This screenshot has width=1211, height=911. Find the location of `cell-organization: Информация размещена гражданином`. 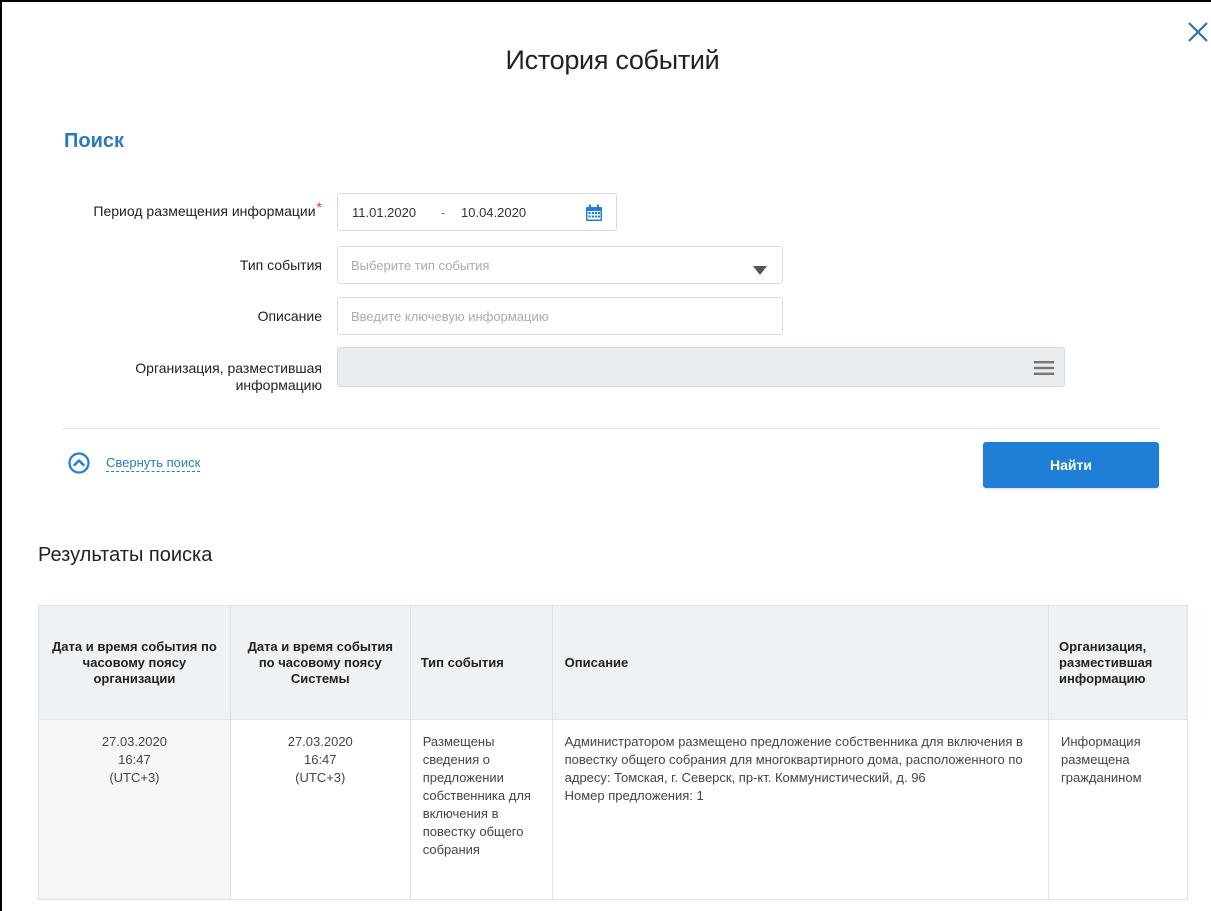

cell-organization: Информация размещена гражданином is located at coordinates (1118, 809).